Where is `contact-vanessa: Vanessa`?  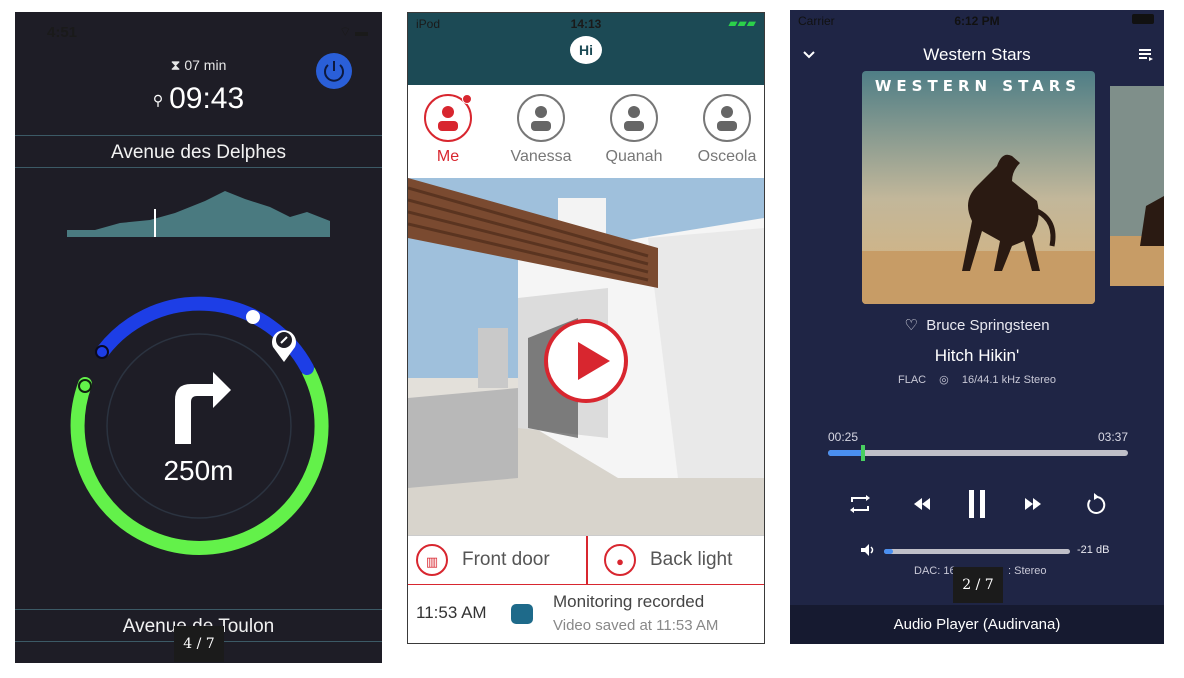 contact-vanessa: Vanessa is located at coordinates (541, 130).